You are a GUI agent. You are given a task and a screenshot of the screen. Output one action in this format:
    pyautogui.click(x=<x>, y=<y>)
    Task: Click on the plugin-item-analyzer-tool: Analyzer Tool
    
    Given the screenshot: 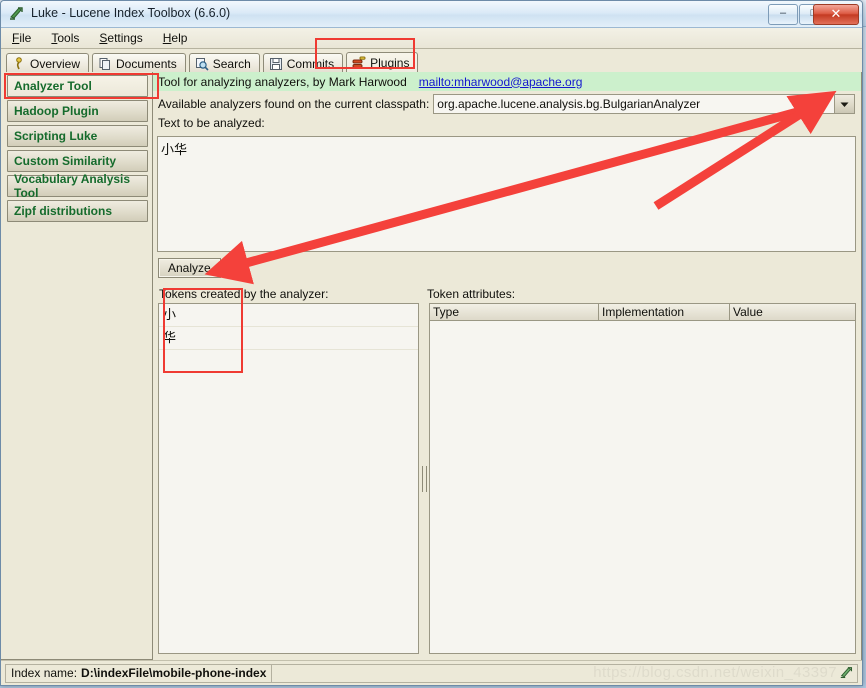 What is the action you would take?
    pyautogui.click(x=77, y=86)
    